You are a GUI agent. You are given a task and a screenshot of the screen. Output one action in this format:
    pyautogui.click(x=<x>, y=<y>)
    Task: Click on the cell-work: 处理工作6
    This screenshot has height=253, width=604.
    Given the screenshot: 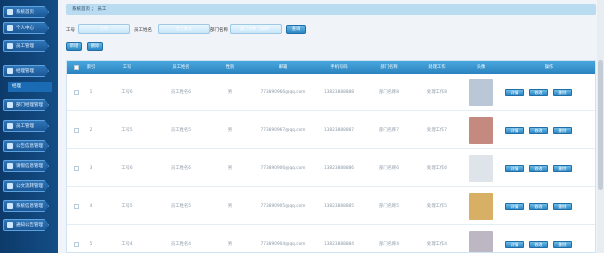 What is the action you would take?
    pyautogui.click(x=437, y=168)
    